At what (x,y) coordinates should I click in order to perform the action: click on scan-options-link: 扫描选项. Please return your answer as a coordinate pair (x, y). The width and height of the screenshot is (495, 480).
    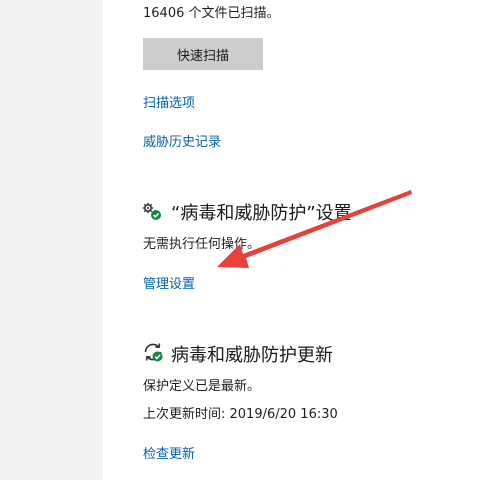
    Looking at the image, I should click on (169, 101).